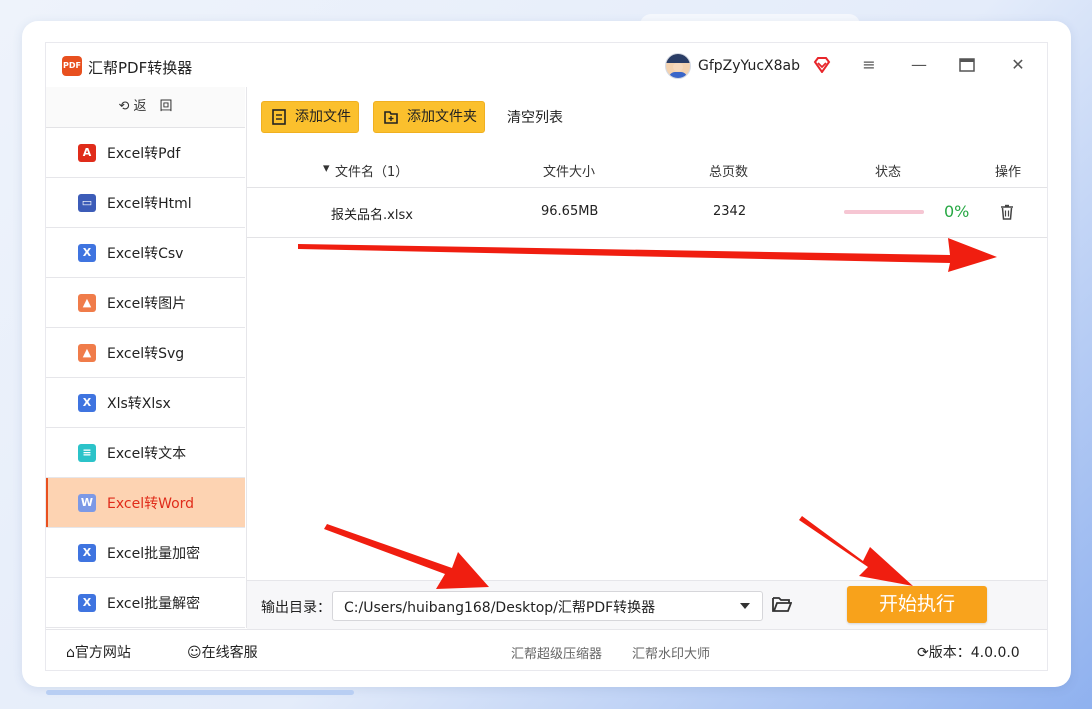 Image resolution: width=1092 pixels, height=709 pixels. Describe the element at coordinates (371, 170) in the screenshot. I see `col-filename: 文件名（1）` at that location.